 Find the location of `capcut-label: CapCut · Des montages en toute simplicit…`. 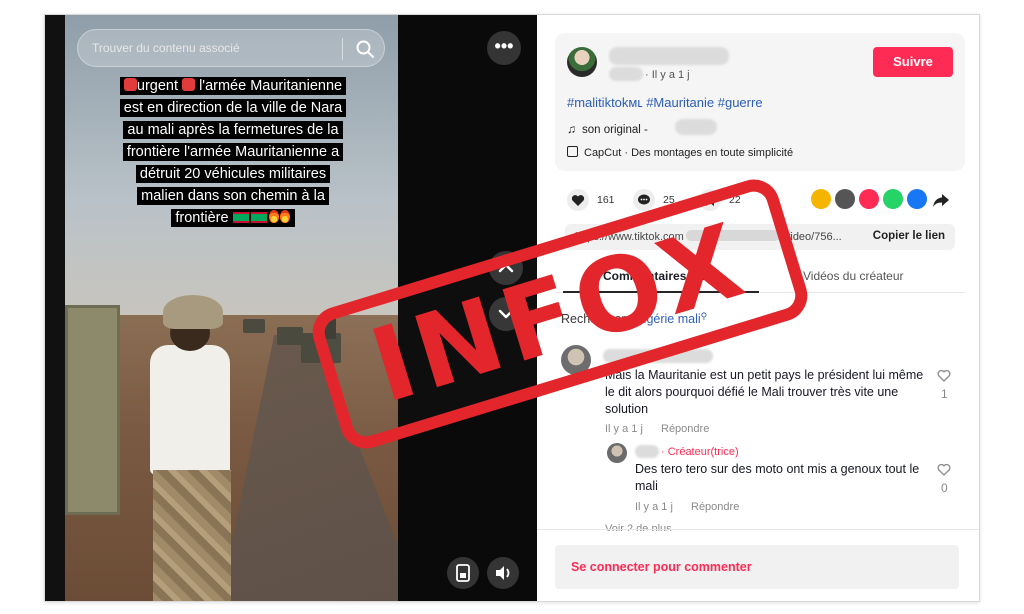

capcut-label: CapCut · Des montages en toute simplicit… is located at coordinates (689, 153).